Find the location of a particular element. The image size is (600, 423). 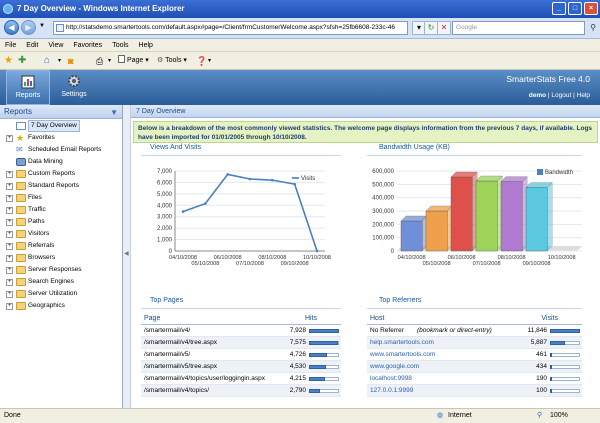

table-row: /smartermail/v4/topics/2,790 is located at coordinates (241, 391).